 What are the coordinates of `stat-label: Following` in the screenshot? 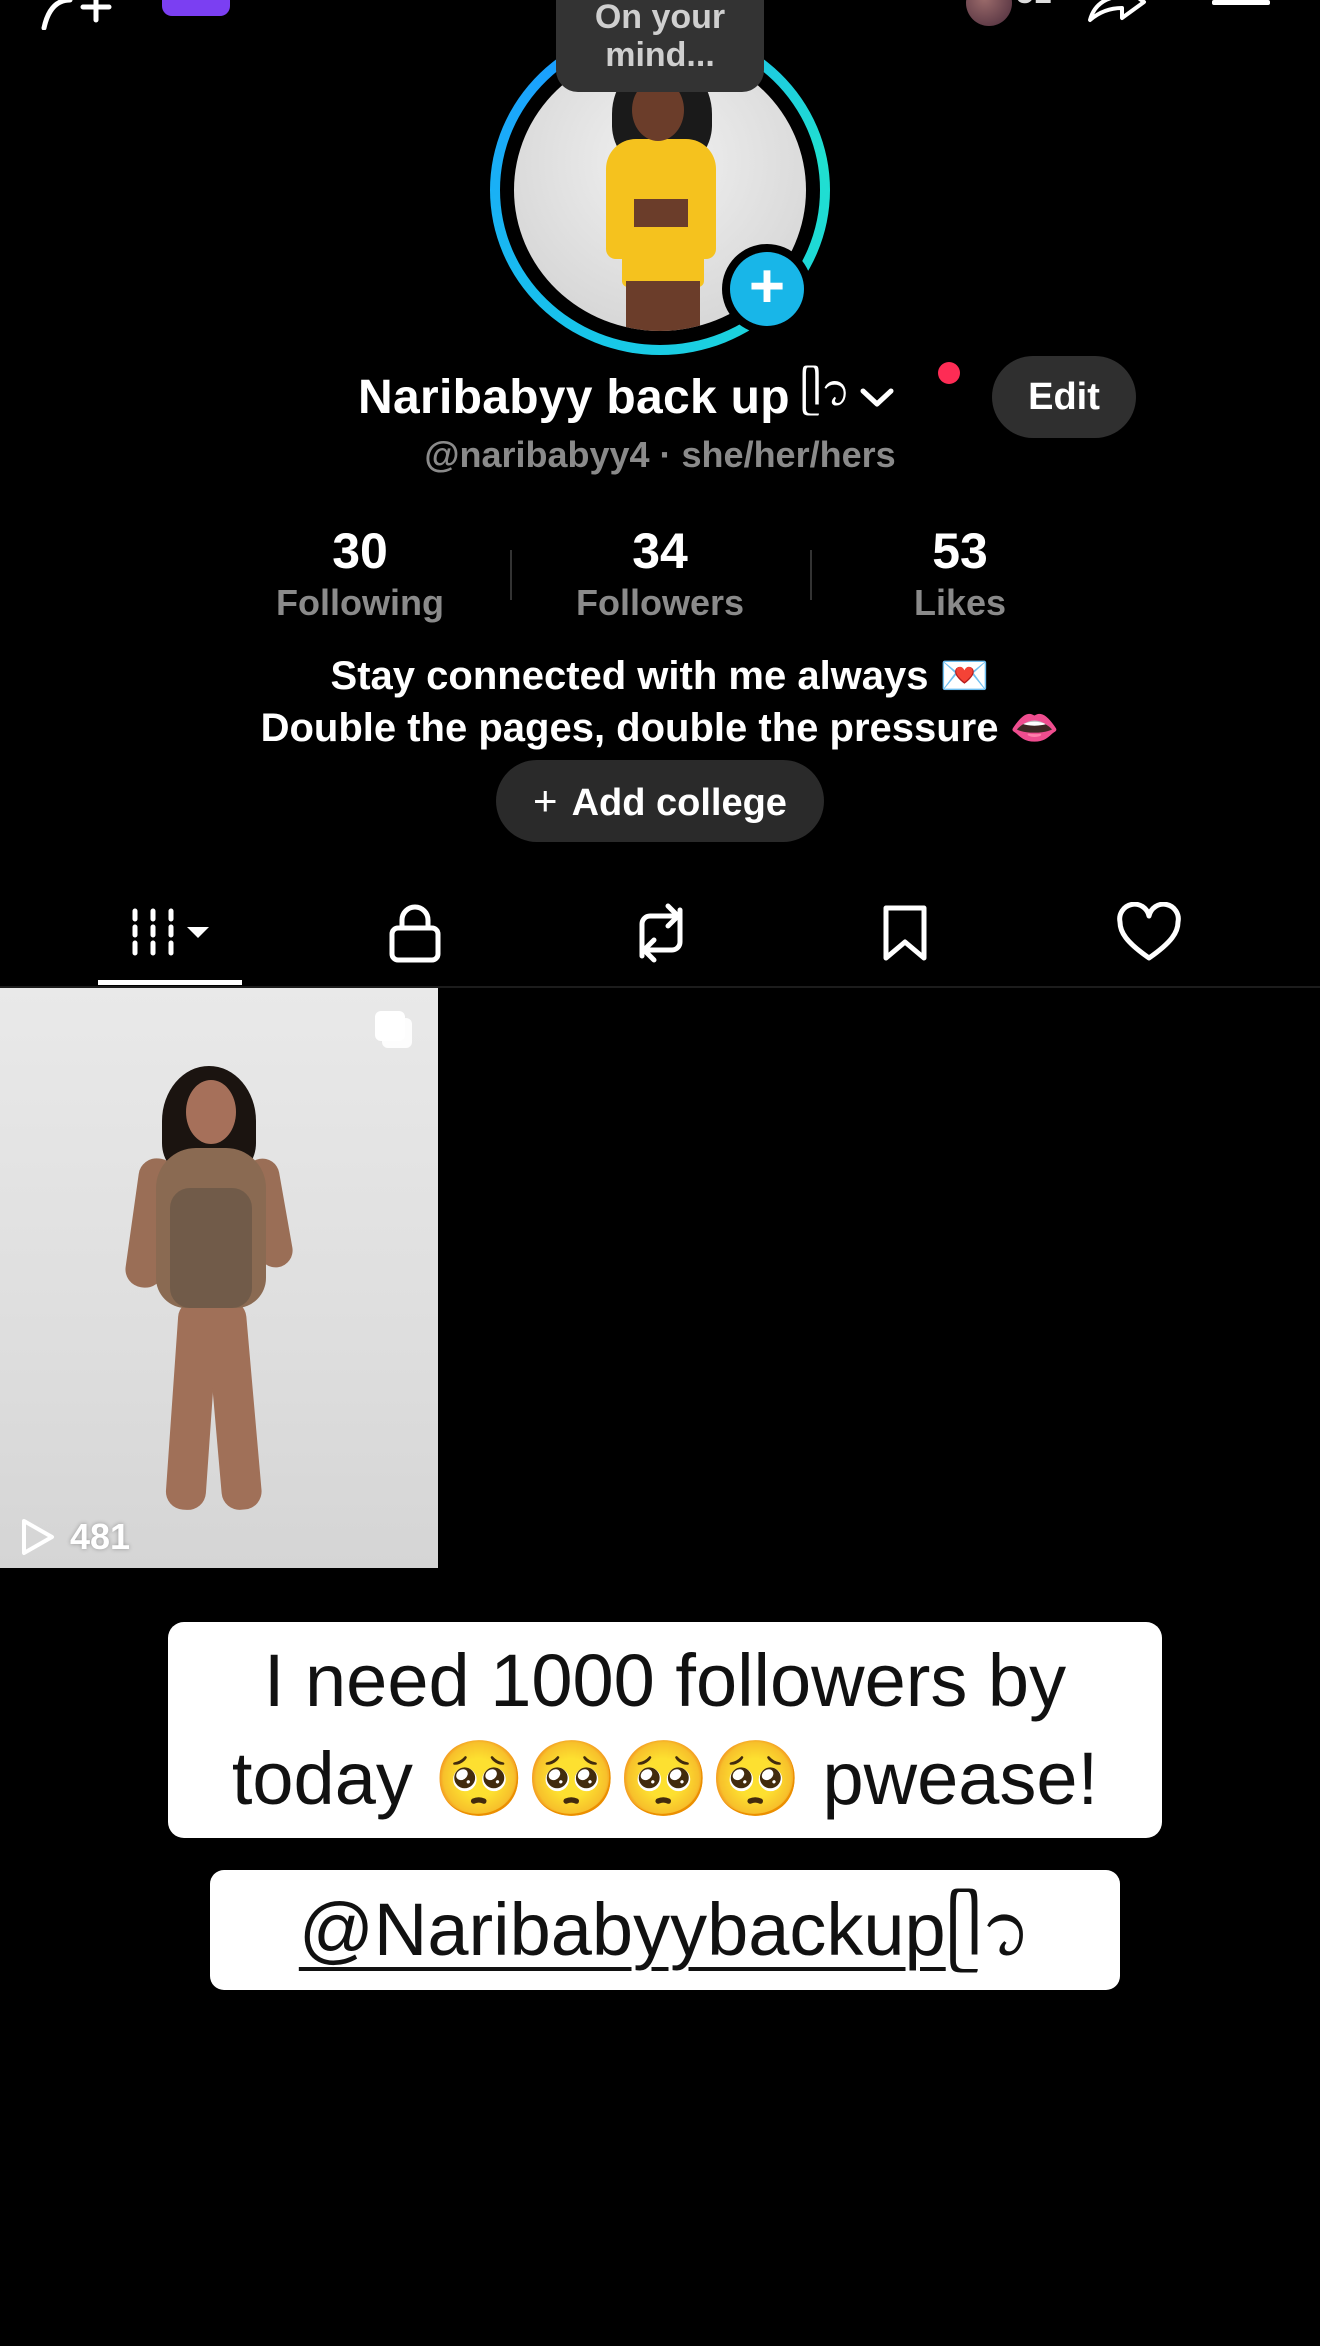 It's located at (360, 602).